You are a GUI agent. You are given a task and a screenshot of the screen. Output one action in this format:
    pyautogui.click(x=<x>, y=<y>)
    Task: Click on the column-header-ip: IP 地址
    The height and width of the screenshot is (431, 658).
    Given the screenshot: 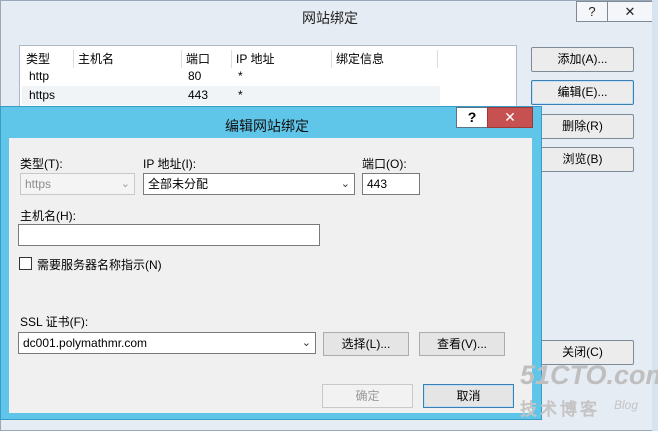 What is the action you would take?
    pyautogui.click(x=282, y=59)
    